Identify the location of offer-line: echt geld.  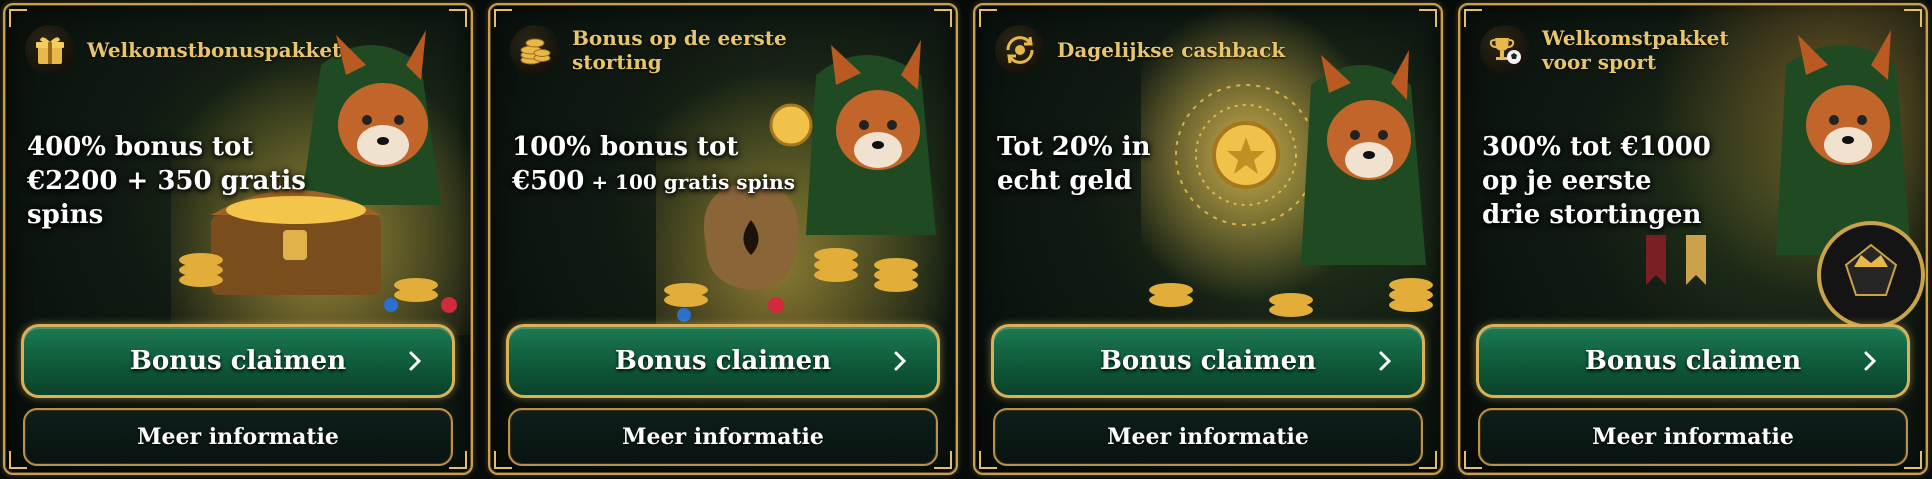
(1065, 181).